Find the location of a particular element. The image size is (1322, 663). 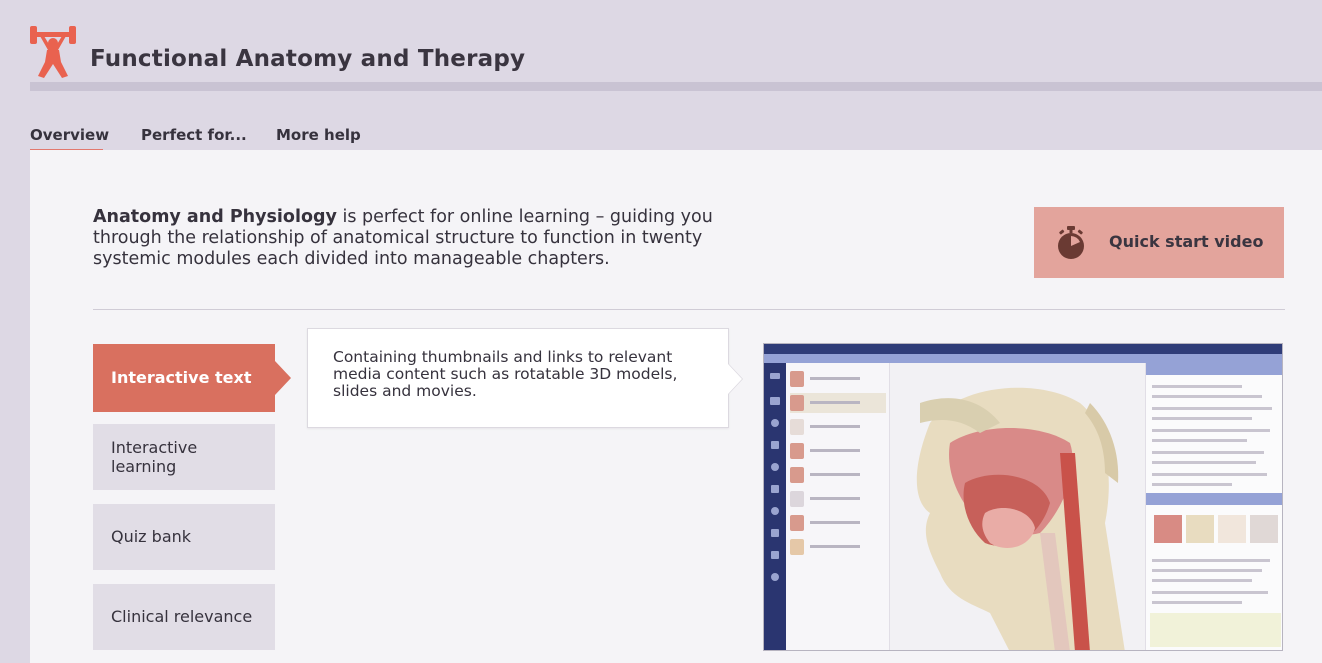

feature-quiz-bank: Quiz bank is located at coordinates (184, 537).